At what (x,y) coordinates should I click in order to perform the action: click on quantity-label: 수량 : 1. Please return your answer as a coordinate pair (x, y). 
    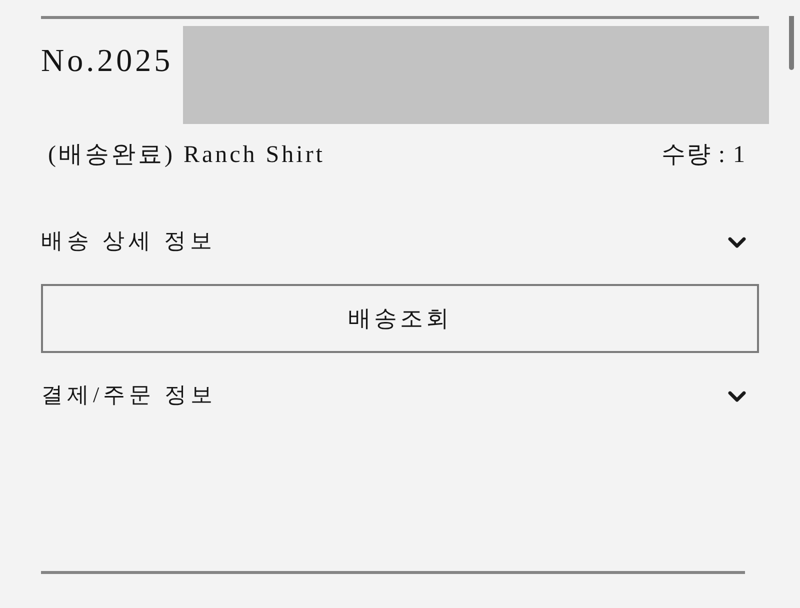
    Looking at the image, I should click on (704, 155).